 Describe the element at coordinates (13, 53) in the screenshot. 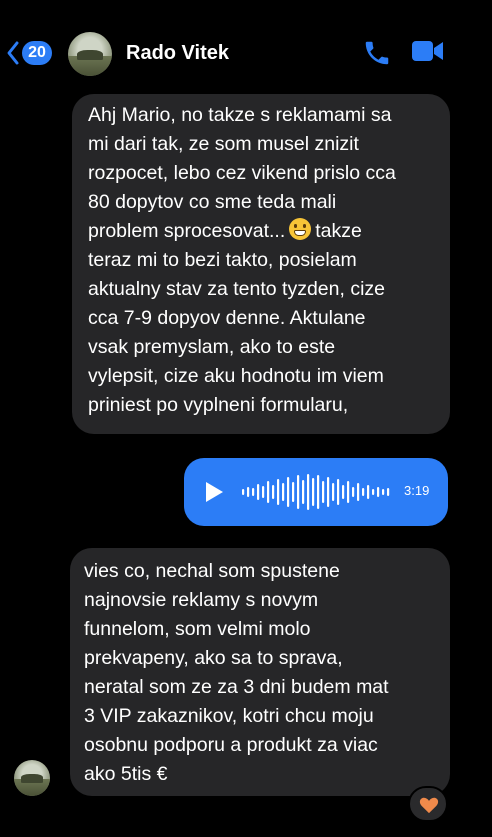

I see `back-chevron-icon` at that location.